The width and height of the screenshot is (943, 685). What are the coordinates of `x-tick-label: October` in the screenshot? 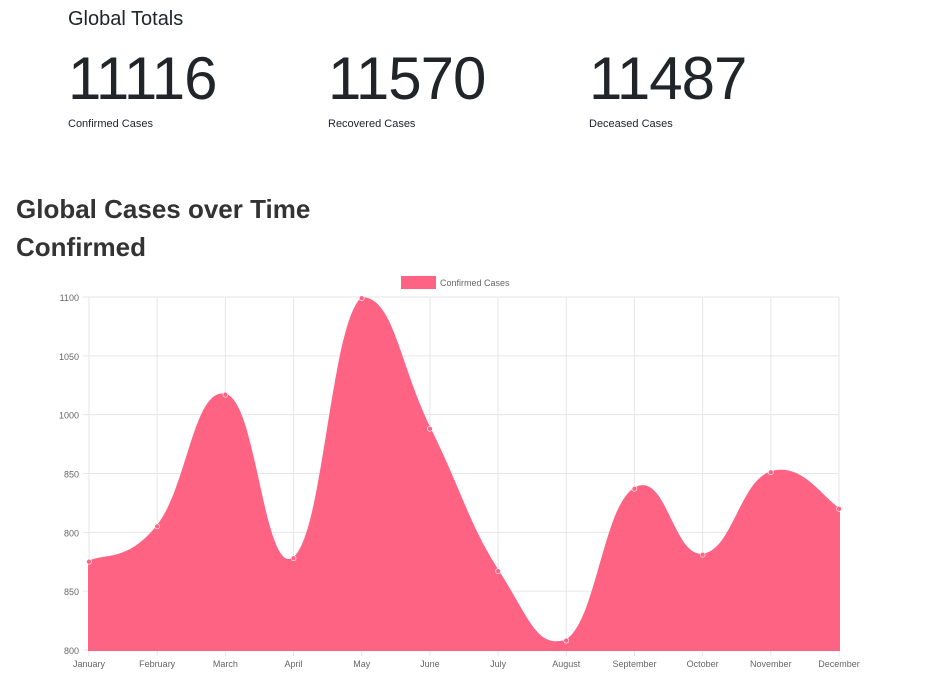 It's located at (703, 664).